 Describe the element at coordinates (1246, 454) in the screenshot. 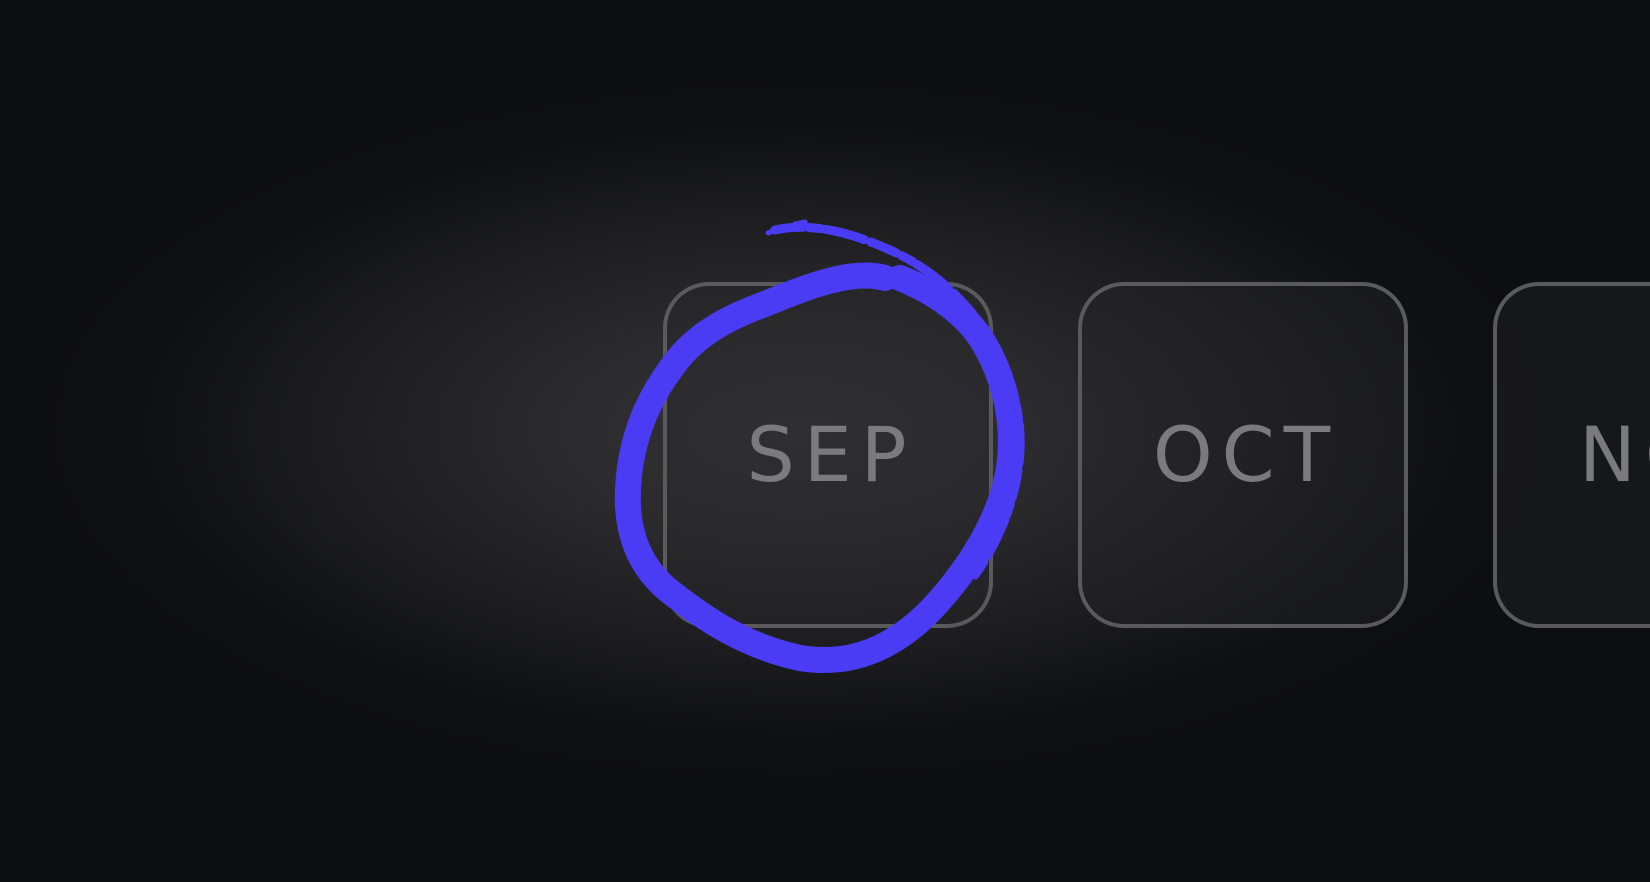

I see `month-label-oct: OCT` at that location.